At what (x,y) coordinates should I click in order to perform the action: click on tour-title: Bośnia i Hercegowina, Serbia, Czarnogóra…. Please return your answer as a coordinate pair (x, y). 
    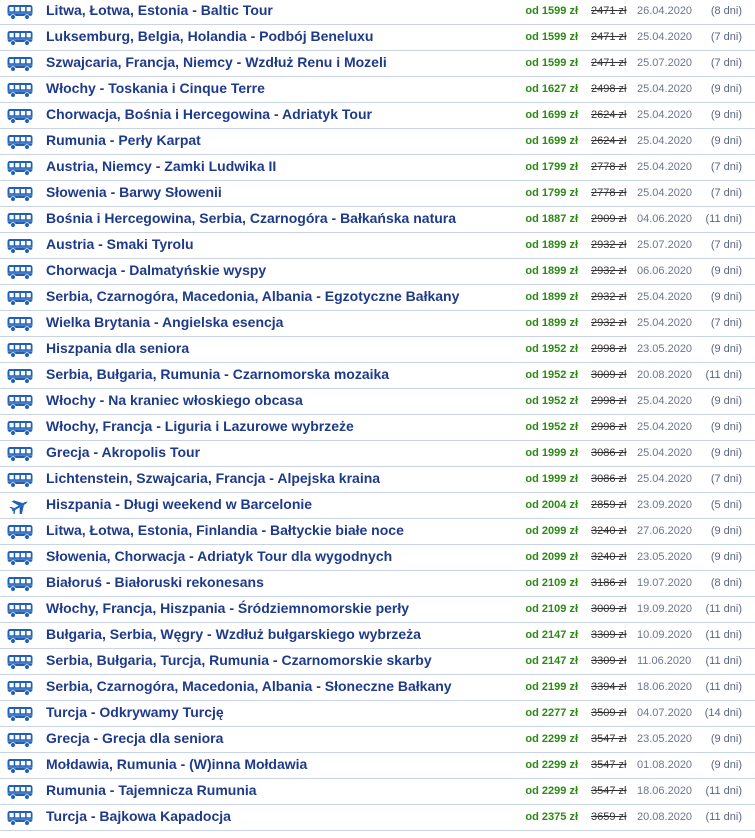
    Looking at the image, I should click on (251, 218).